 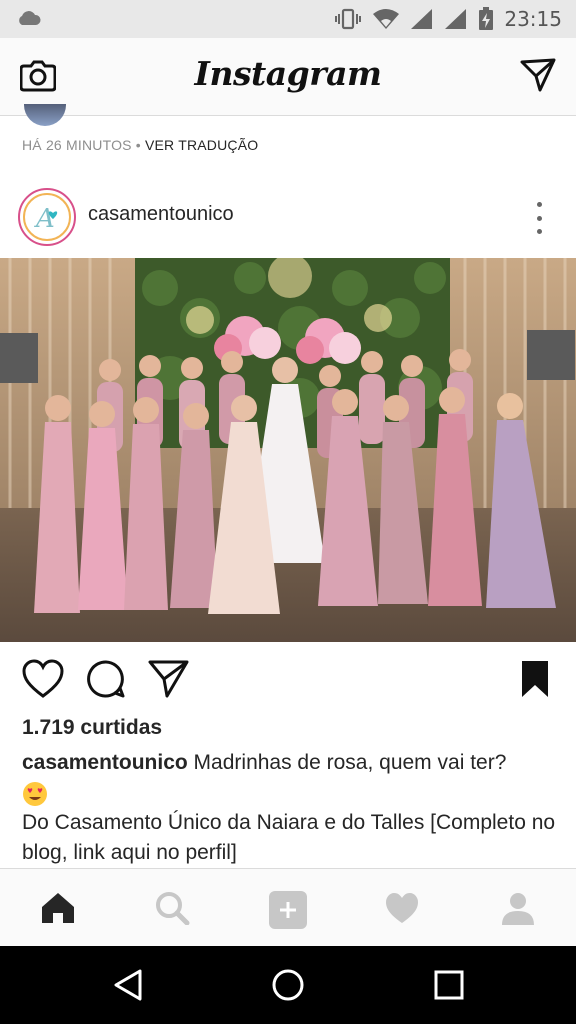 I want to click on caption-username: casamentounico, so click(x=105, y=762).